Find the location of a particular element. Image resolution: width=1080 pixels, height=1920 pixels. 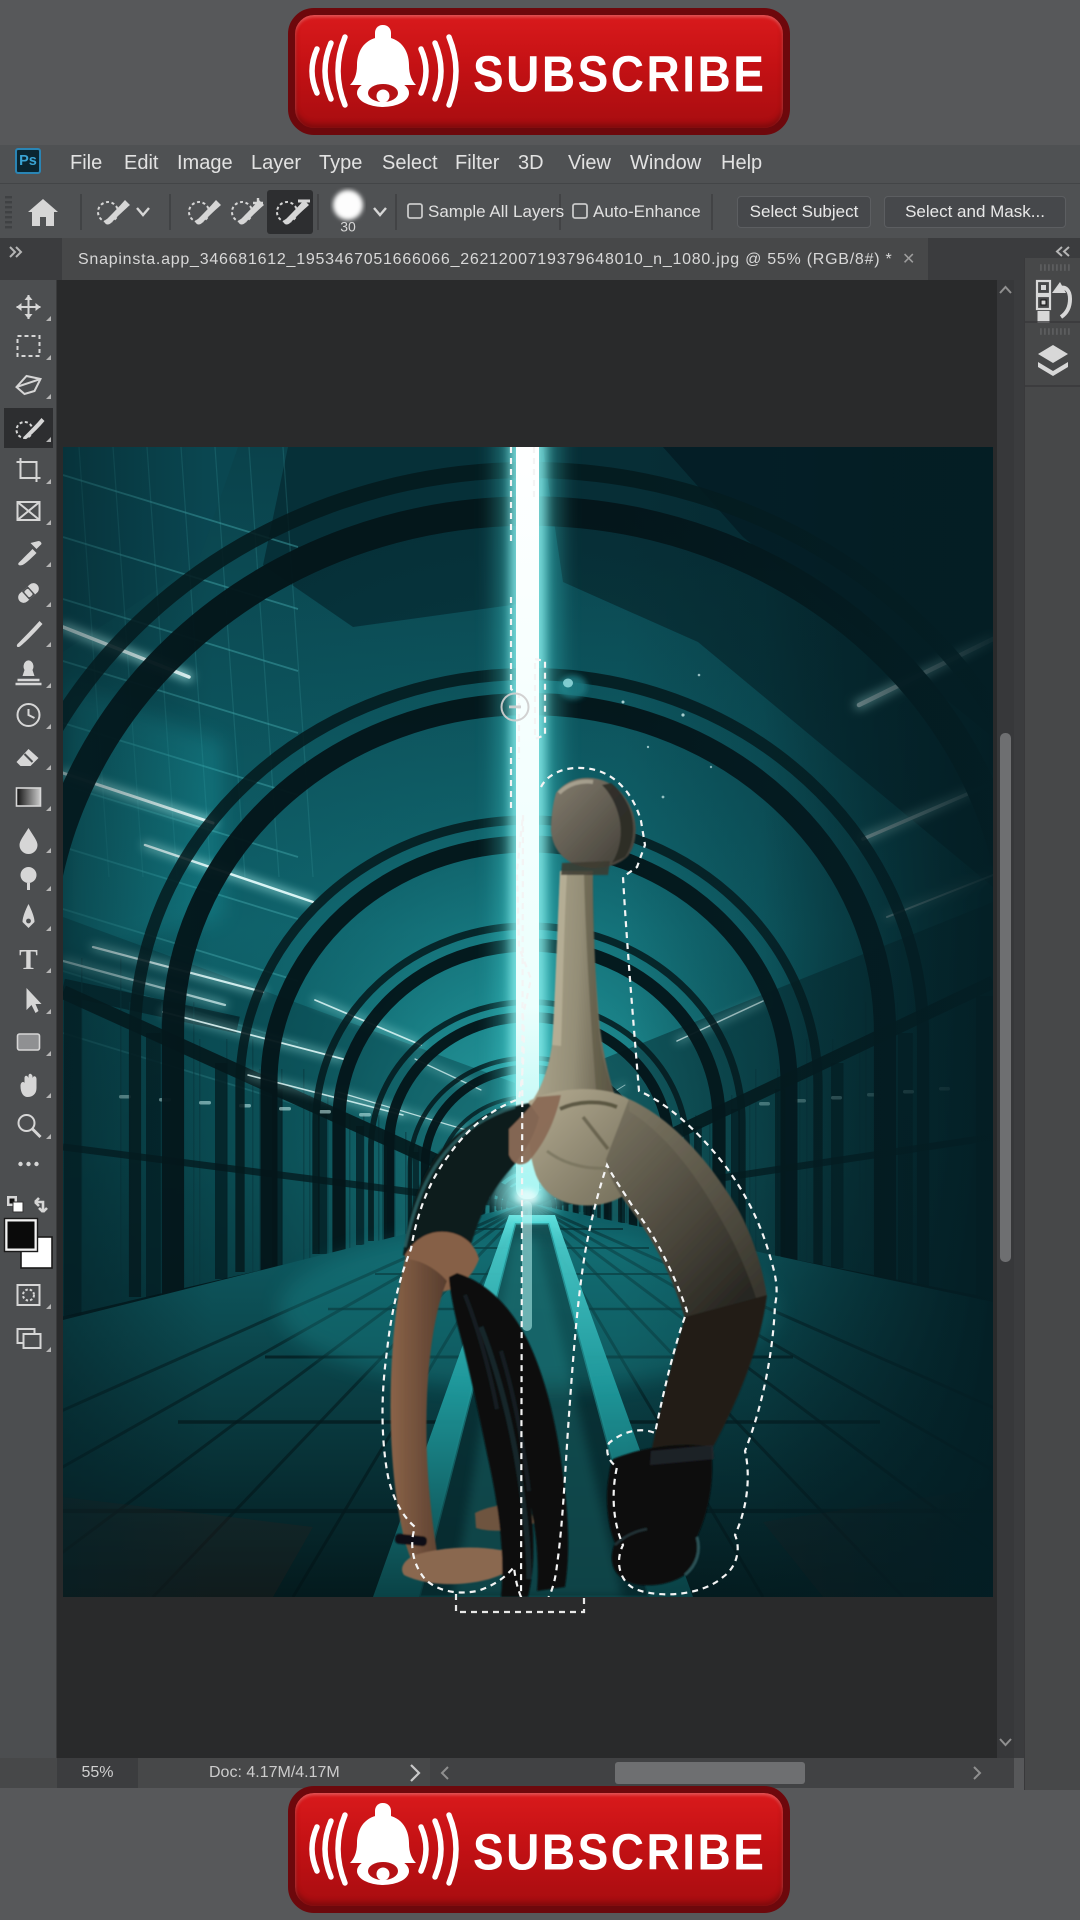

svg-text: 30 is located at coordinates (348, 226).